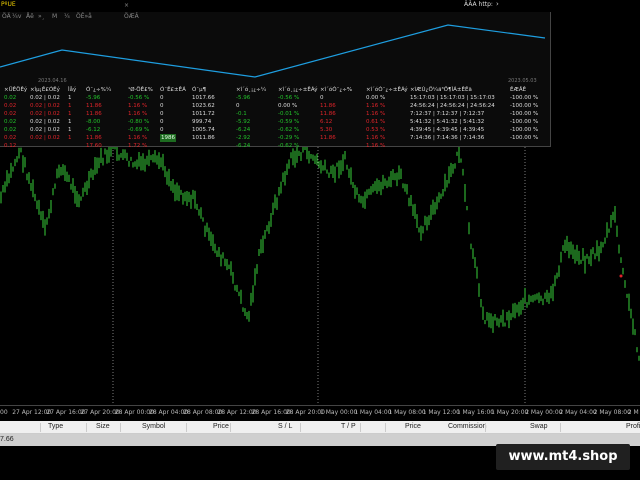 The width and height of the screenshot is (640, 480). What do you see at coordinates (93, 122) in the screenshot?
I see `stats-cell: -8.00` at bounding box center [93, 122].